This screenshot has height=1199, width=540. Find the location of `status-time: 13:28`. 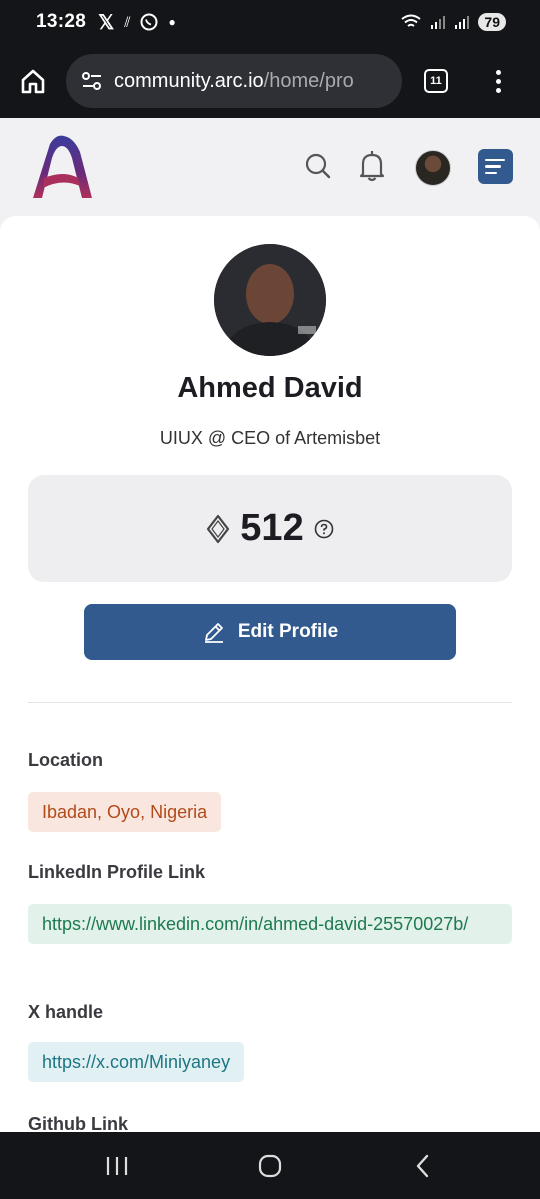

status-time: 13:28 is located at coordinates (61, 21).